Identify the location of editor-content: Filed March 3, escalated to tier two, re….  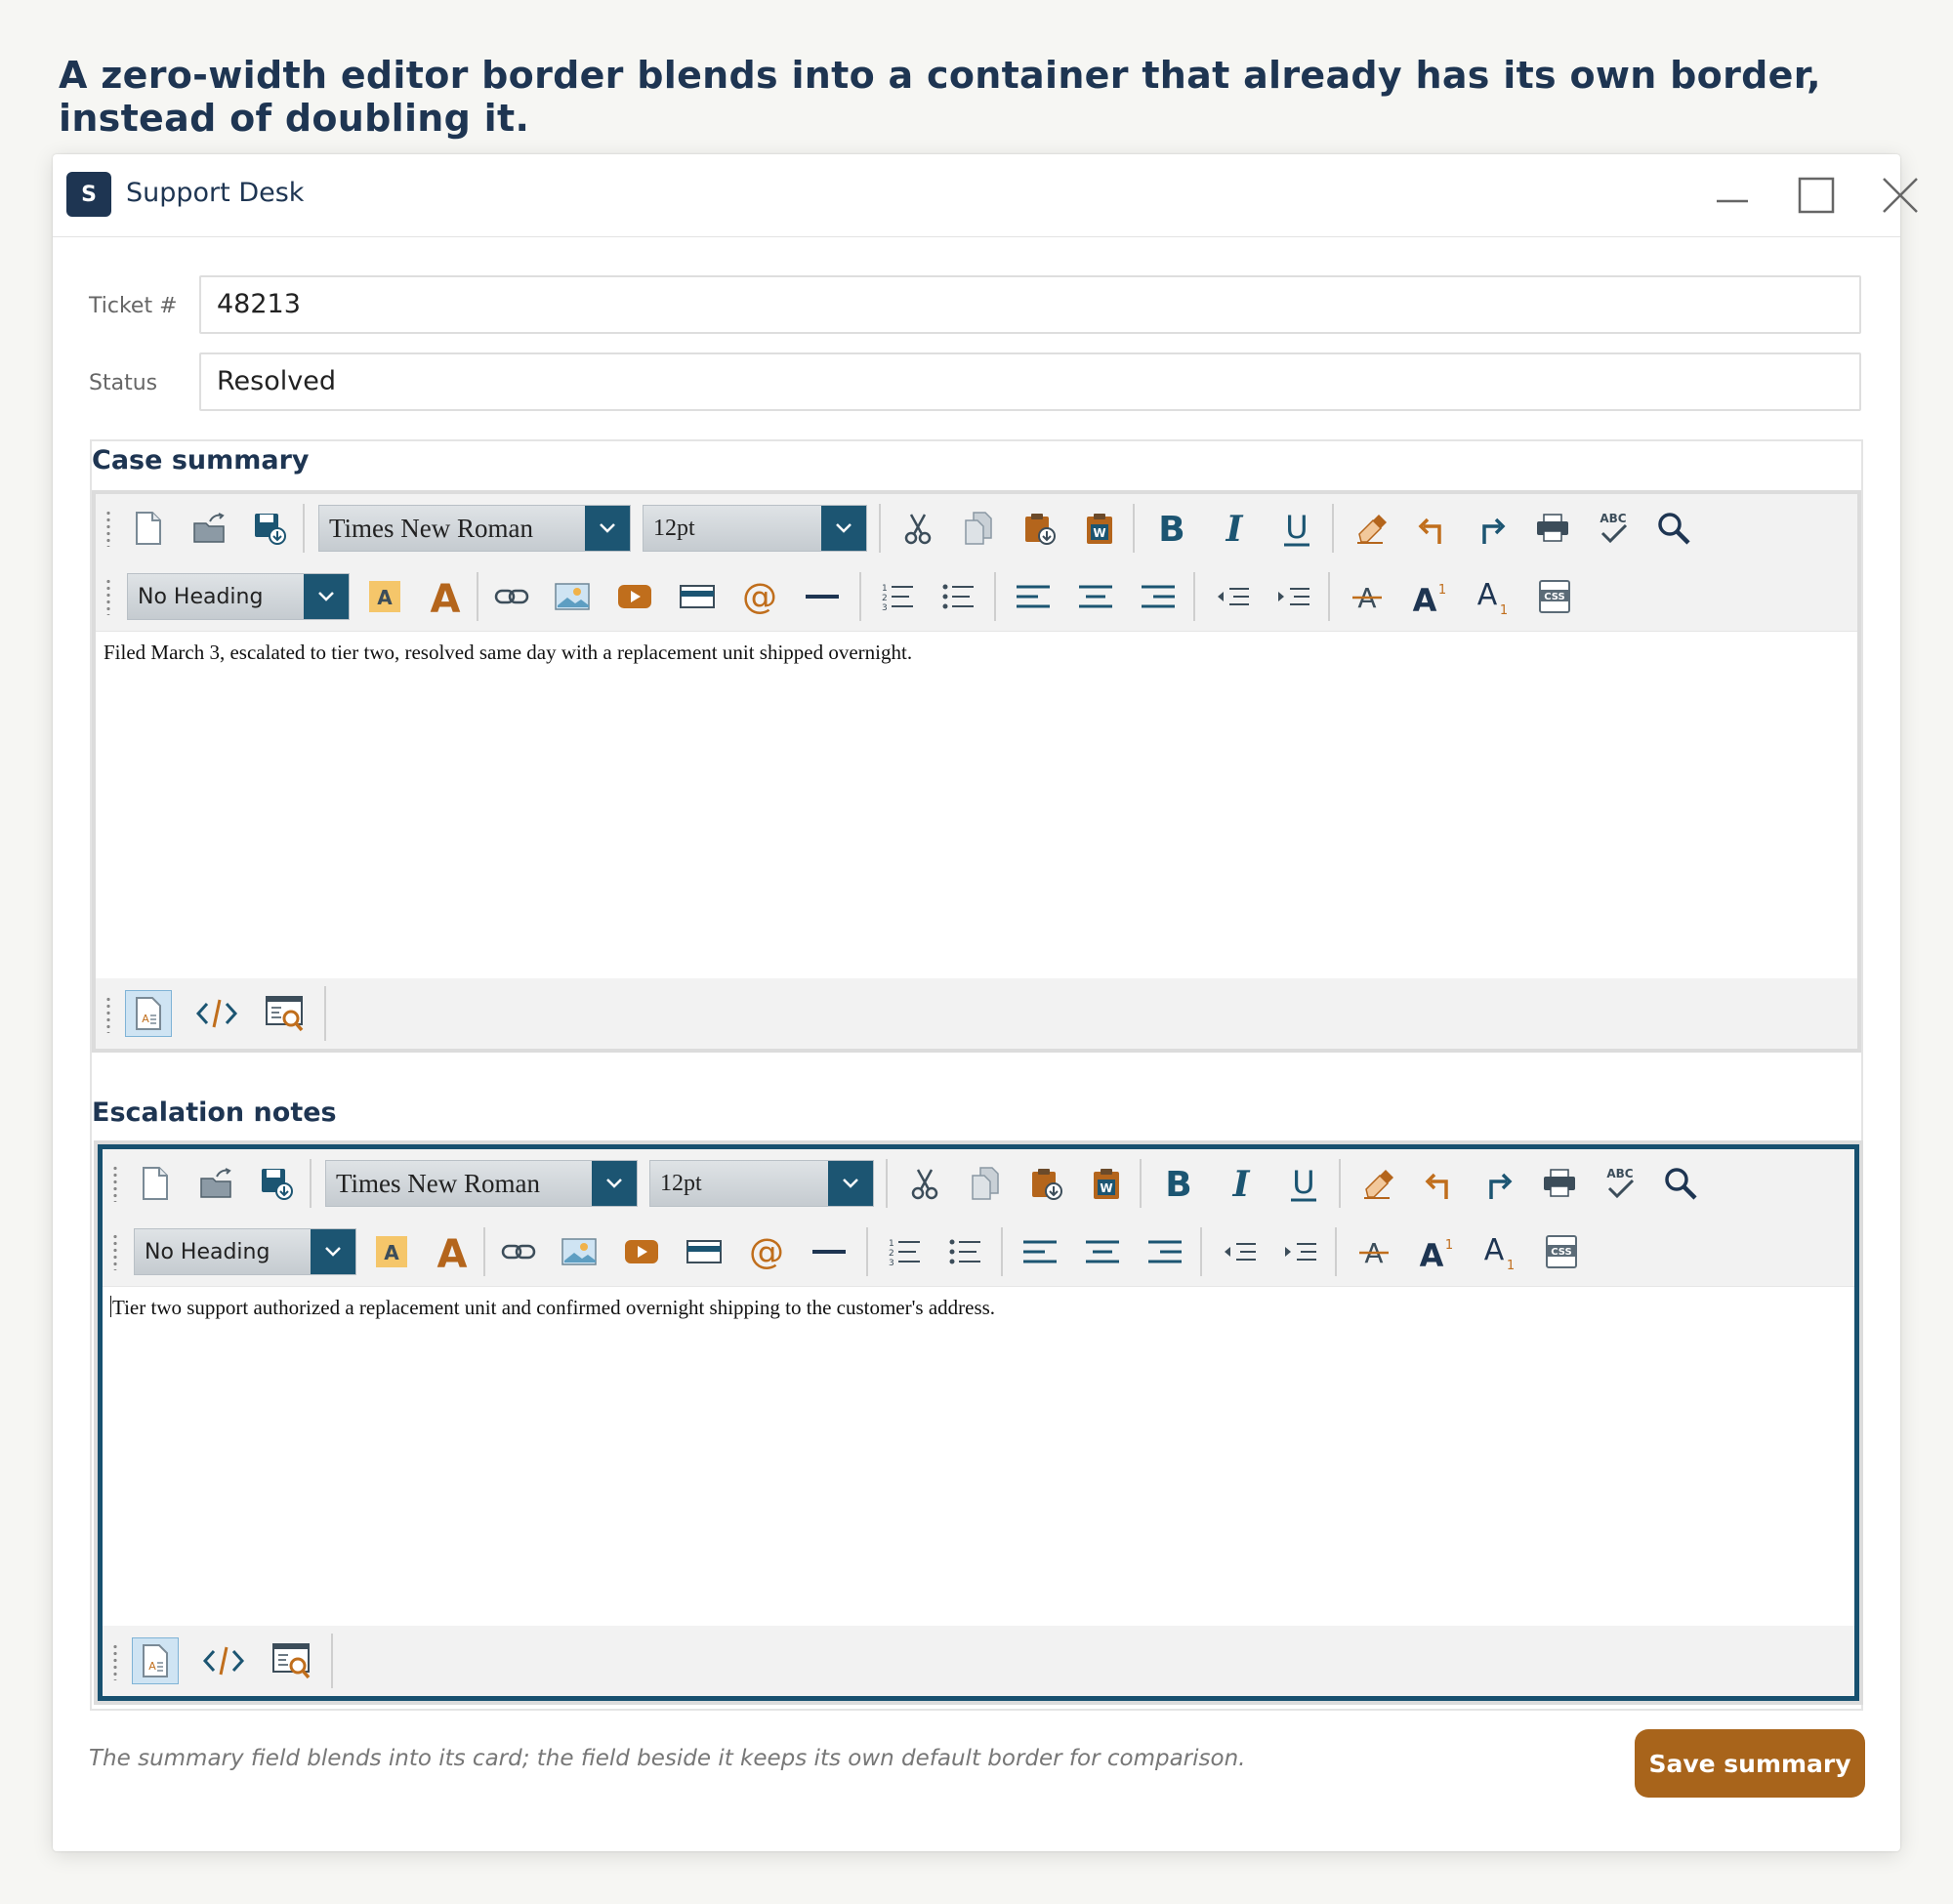
(976, 653).